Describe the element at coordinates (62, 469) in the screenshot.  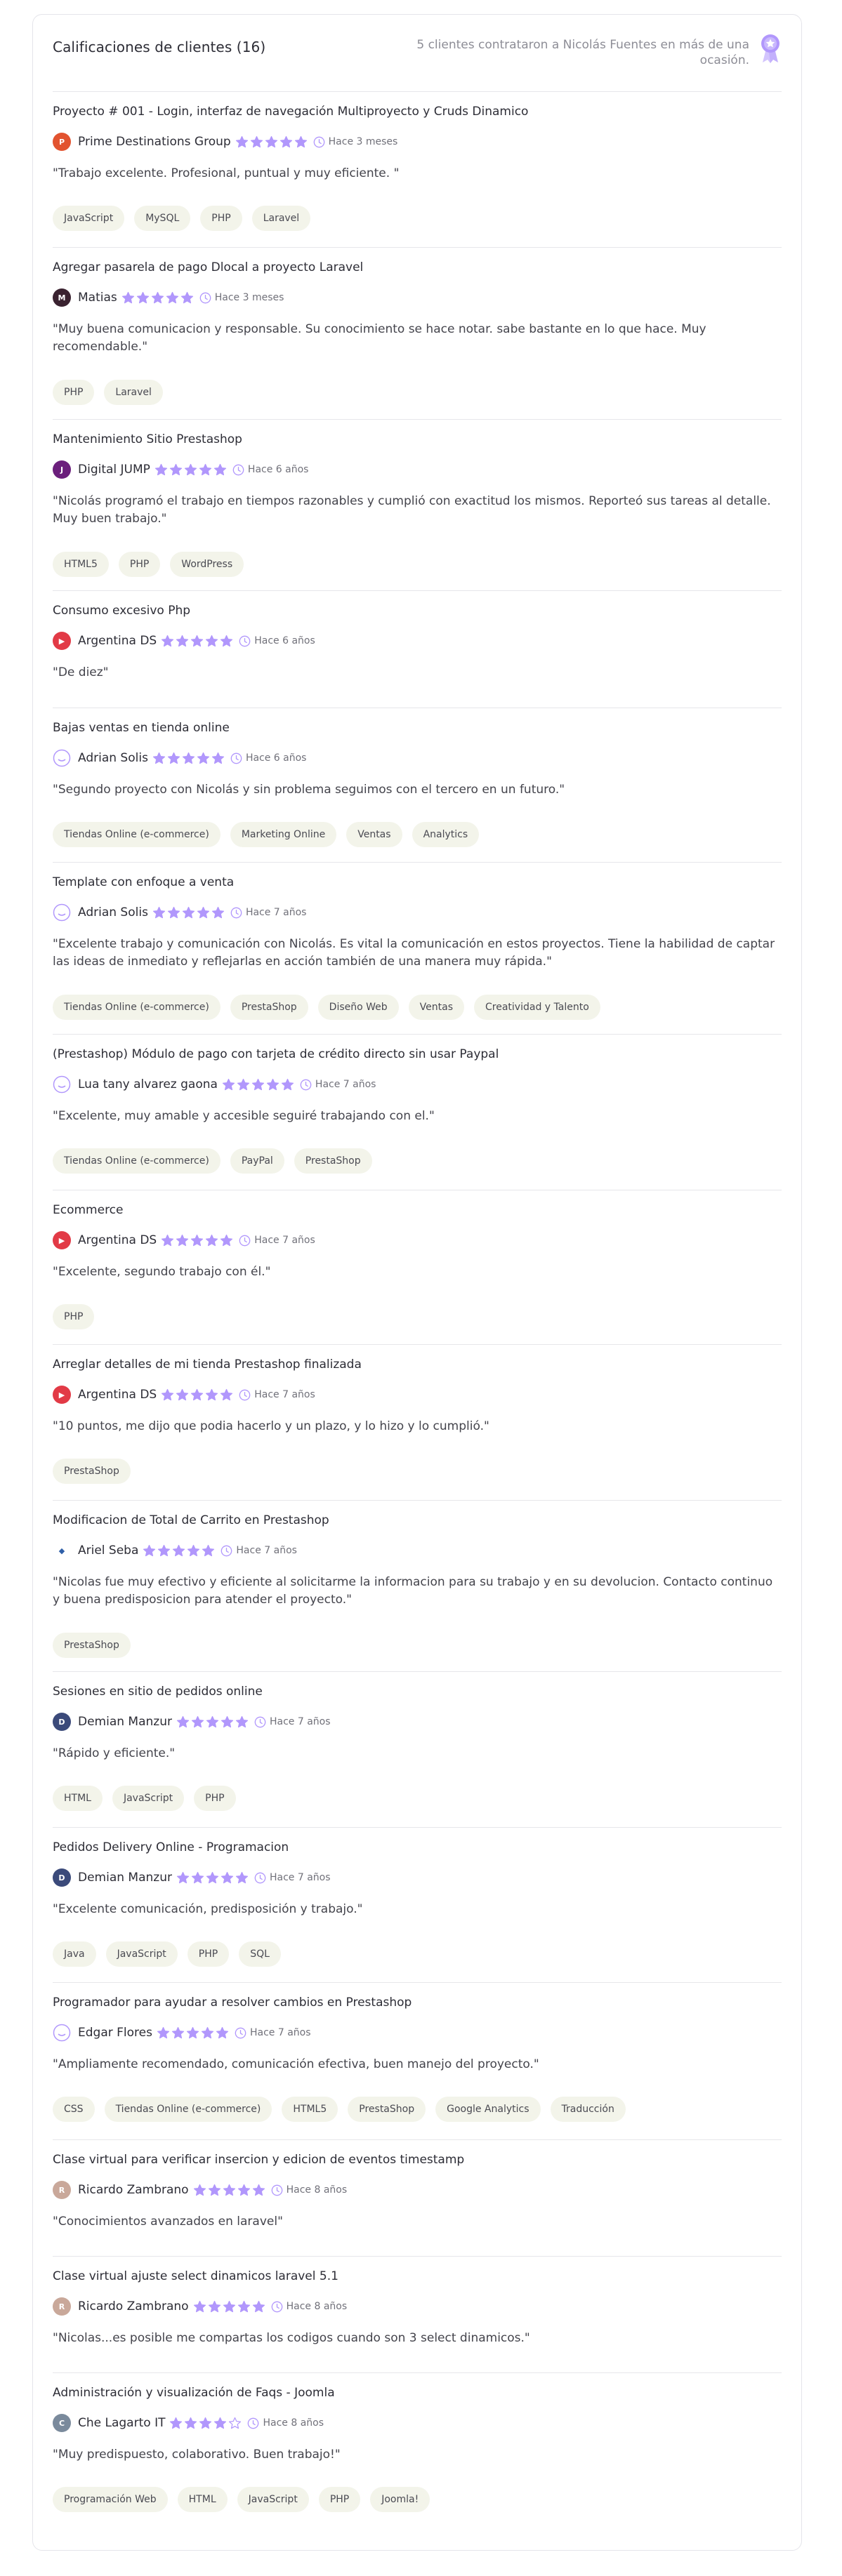
I see `client-avatar: J` at that location.